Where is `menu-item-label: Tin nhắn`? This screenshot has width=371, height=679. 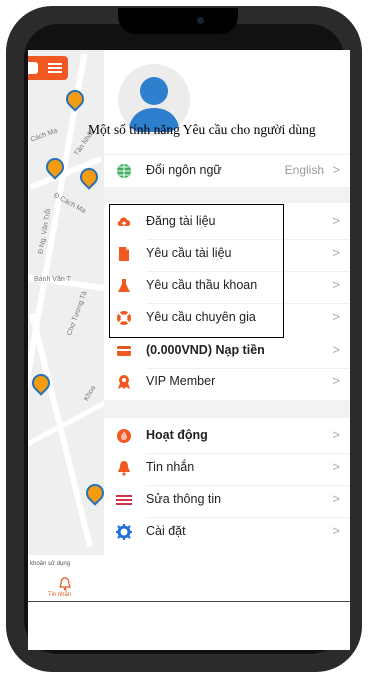
menu-item-label: Tin nhắn is located at coordinates (170, 467).